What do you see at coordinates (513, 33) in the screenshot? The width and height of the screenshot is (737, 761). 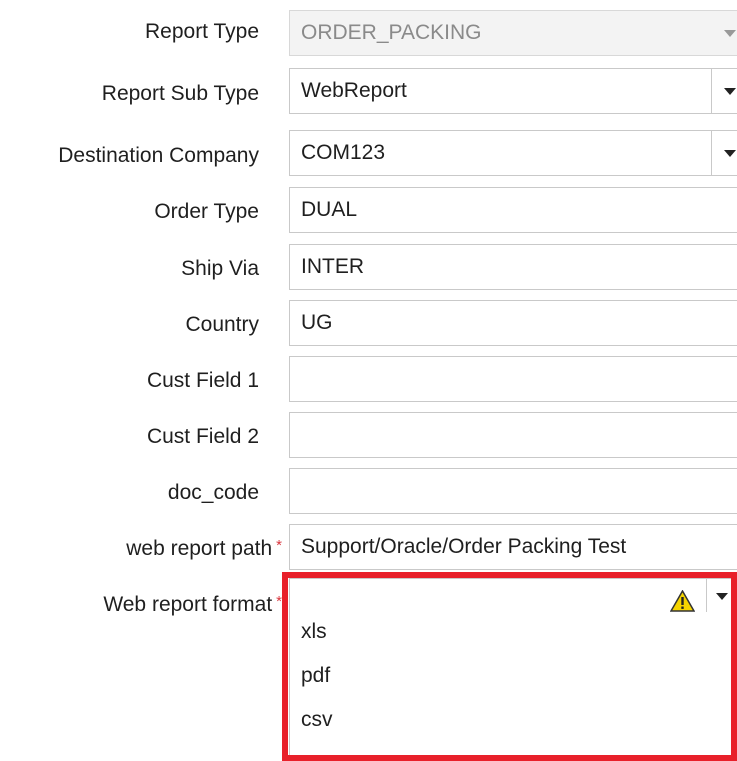 I see `report-type-select: ORDER_PACKING` at bounding box center [513, 33].